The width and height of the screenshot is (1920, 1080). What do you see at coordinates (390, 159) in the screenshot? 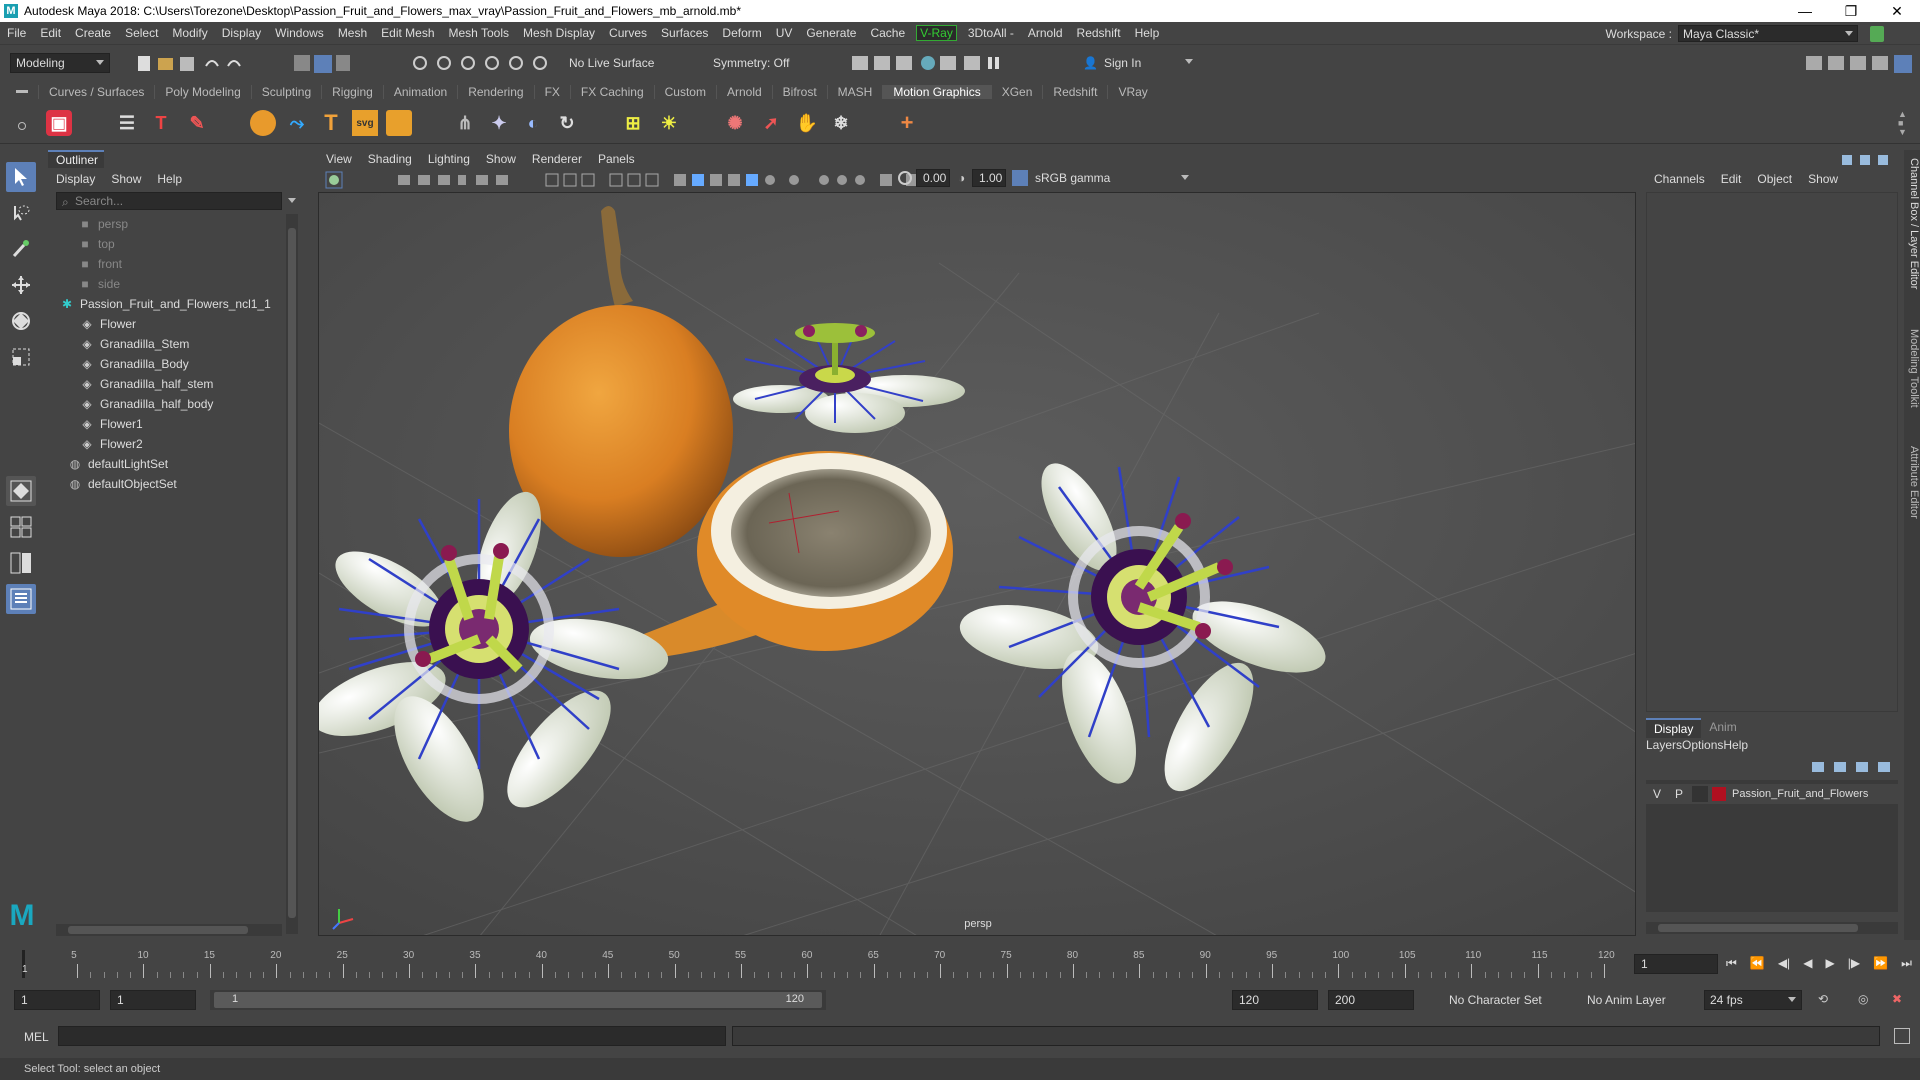
I see `viewport-menu-shading: Shading` at bounding box center [390, 159].